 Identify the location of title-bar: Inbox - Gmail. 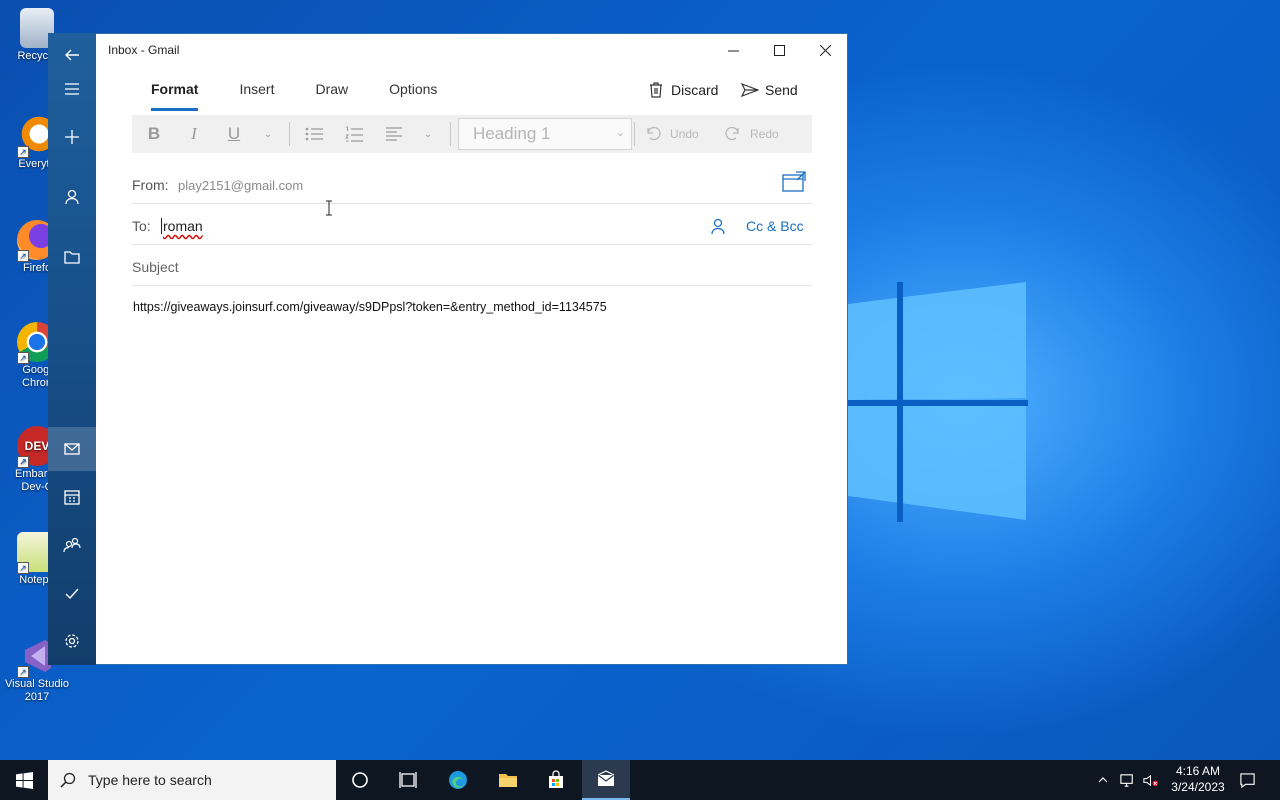
(472, 50).